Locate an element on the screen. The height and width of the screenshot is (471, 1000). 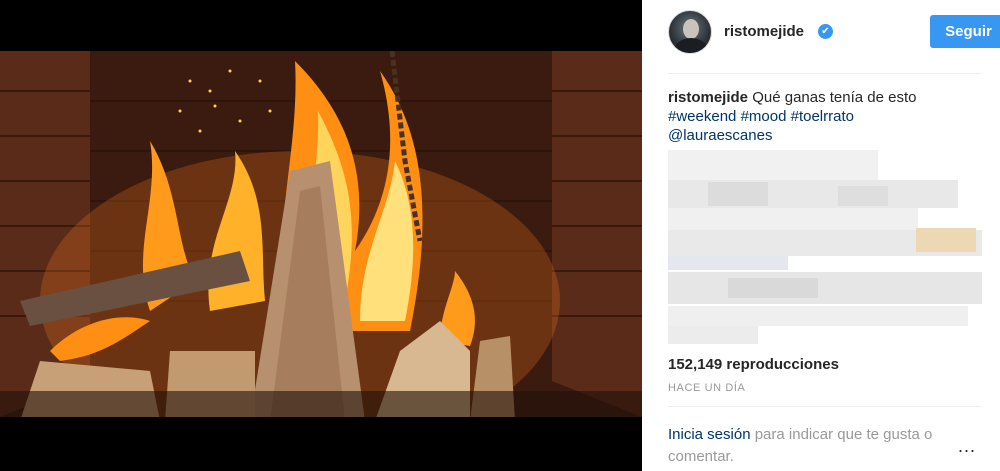
mention-lauraescanes: @lauraescanes is located at coordinates (720, 135).